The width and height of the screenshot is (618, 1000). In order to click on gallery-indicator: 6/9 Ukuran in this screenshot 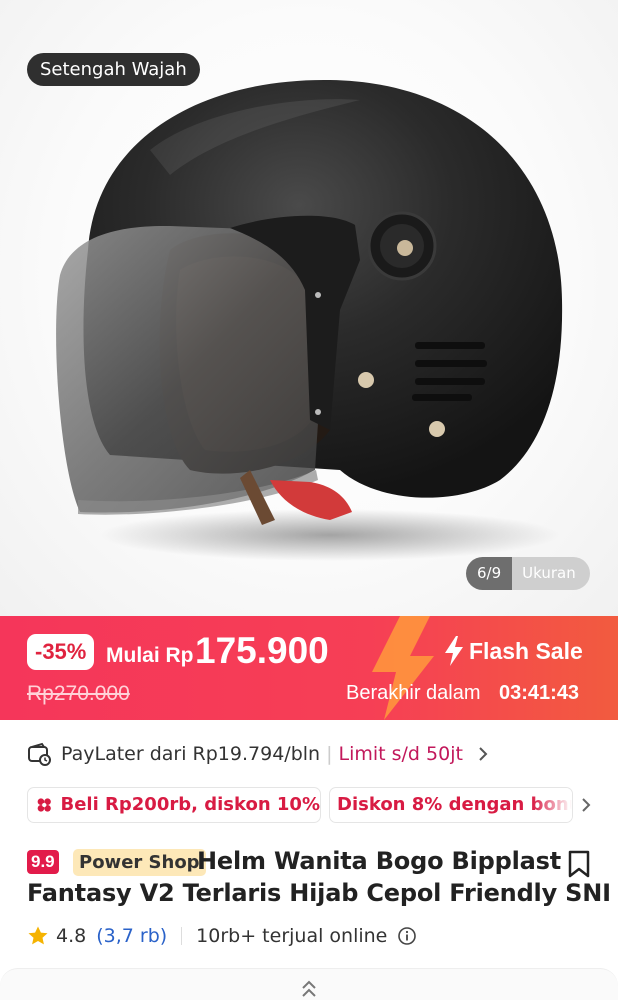, I will do `click(528, 573)`.